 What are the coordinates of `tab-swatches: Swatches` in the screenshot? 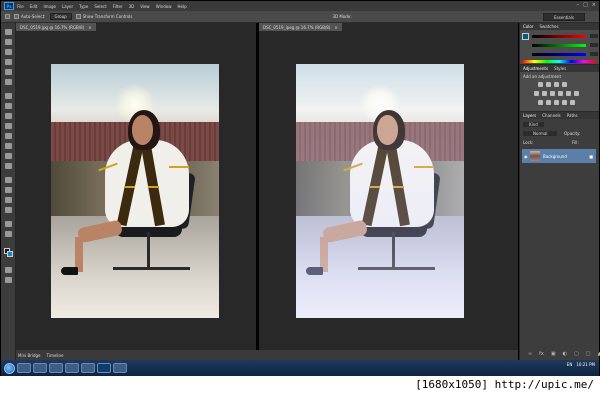 It's located at (548, 26).